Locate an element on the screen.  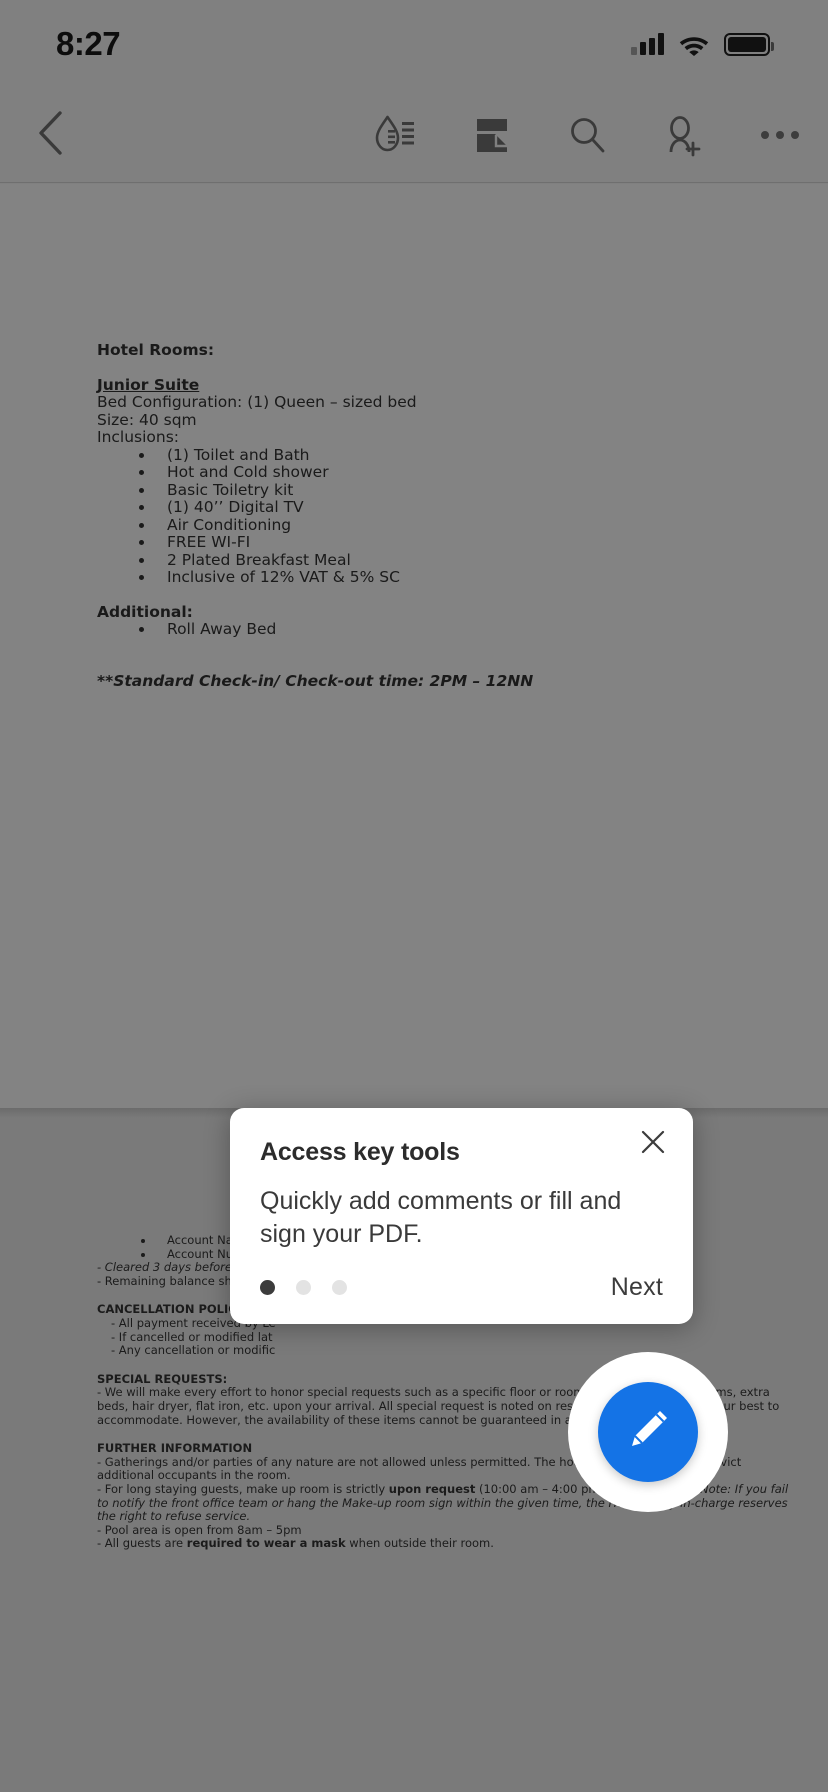
chevron-left-icon is located at coordinates (50, 135).